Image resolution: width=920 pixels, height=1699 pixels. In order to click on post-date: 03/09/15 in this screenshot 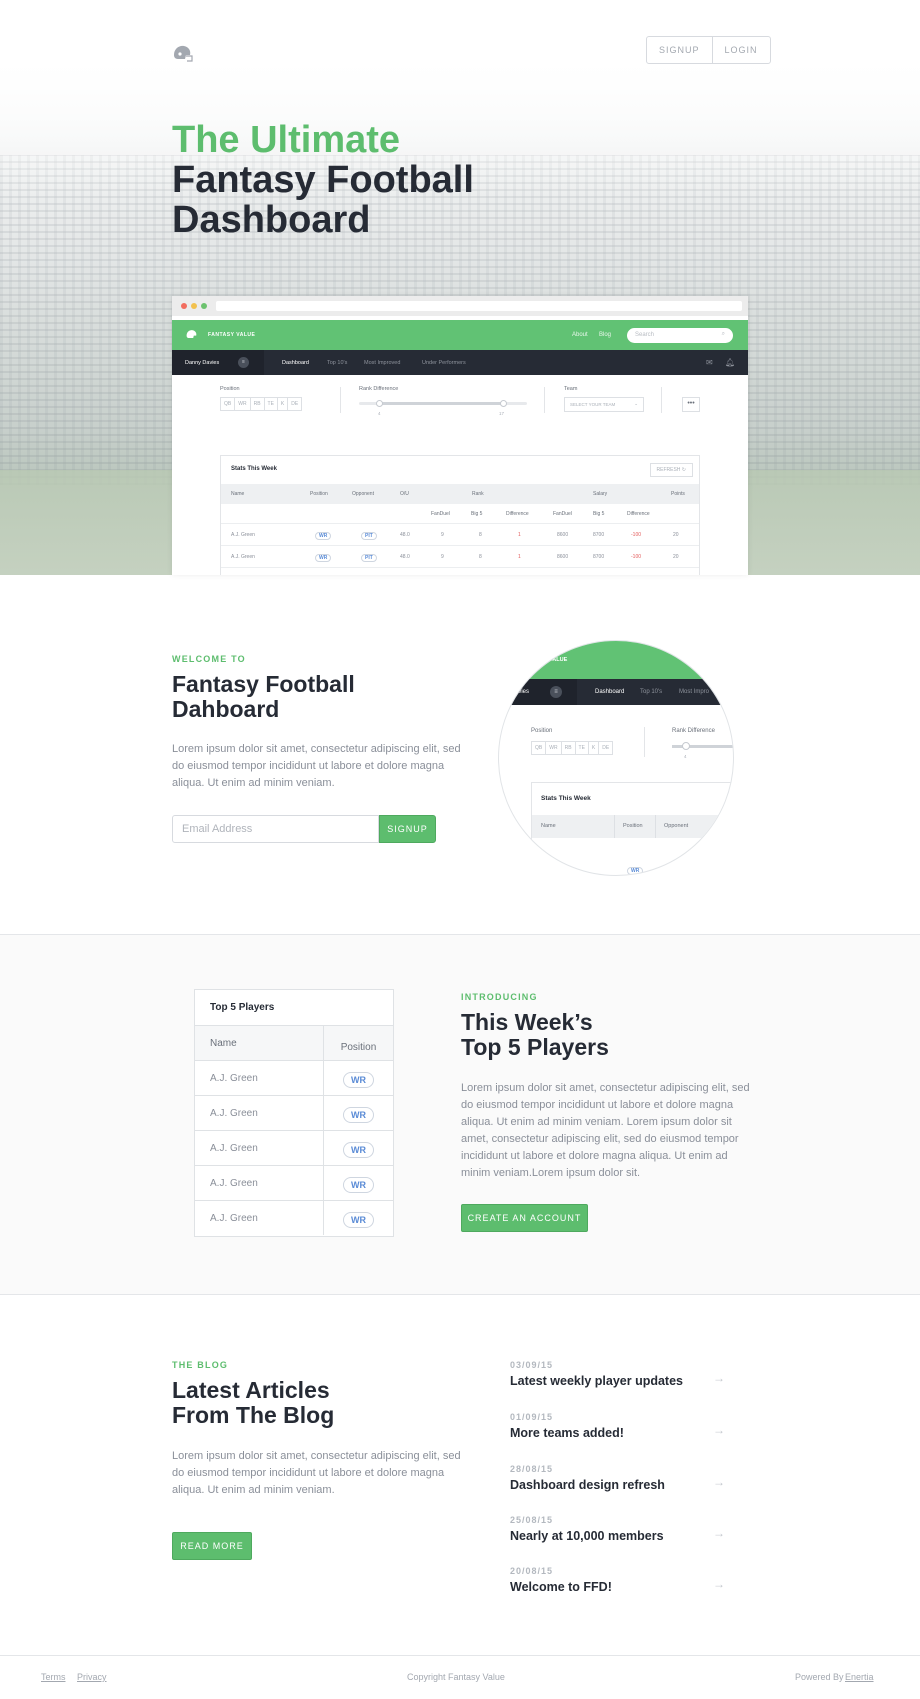, I will do `click(532, 1365)`.